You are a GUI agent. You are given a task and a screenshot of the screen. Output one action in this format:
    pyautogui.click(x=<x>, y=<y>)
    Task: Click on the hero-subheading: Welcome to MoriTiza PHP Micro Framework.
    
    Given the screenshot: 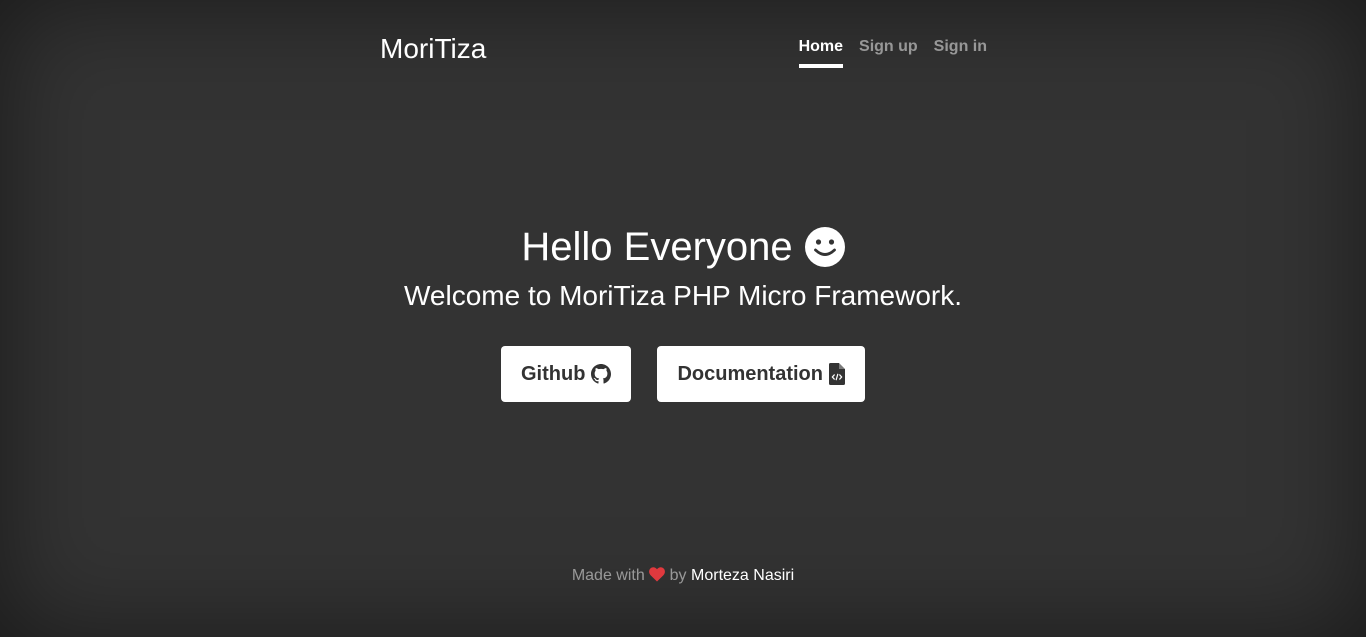 What is the action you would take?
    pyautogui.click(x=683, y=295)
    